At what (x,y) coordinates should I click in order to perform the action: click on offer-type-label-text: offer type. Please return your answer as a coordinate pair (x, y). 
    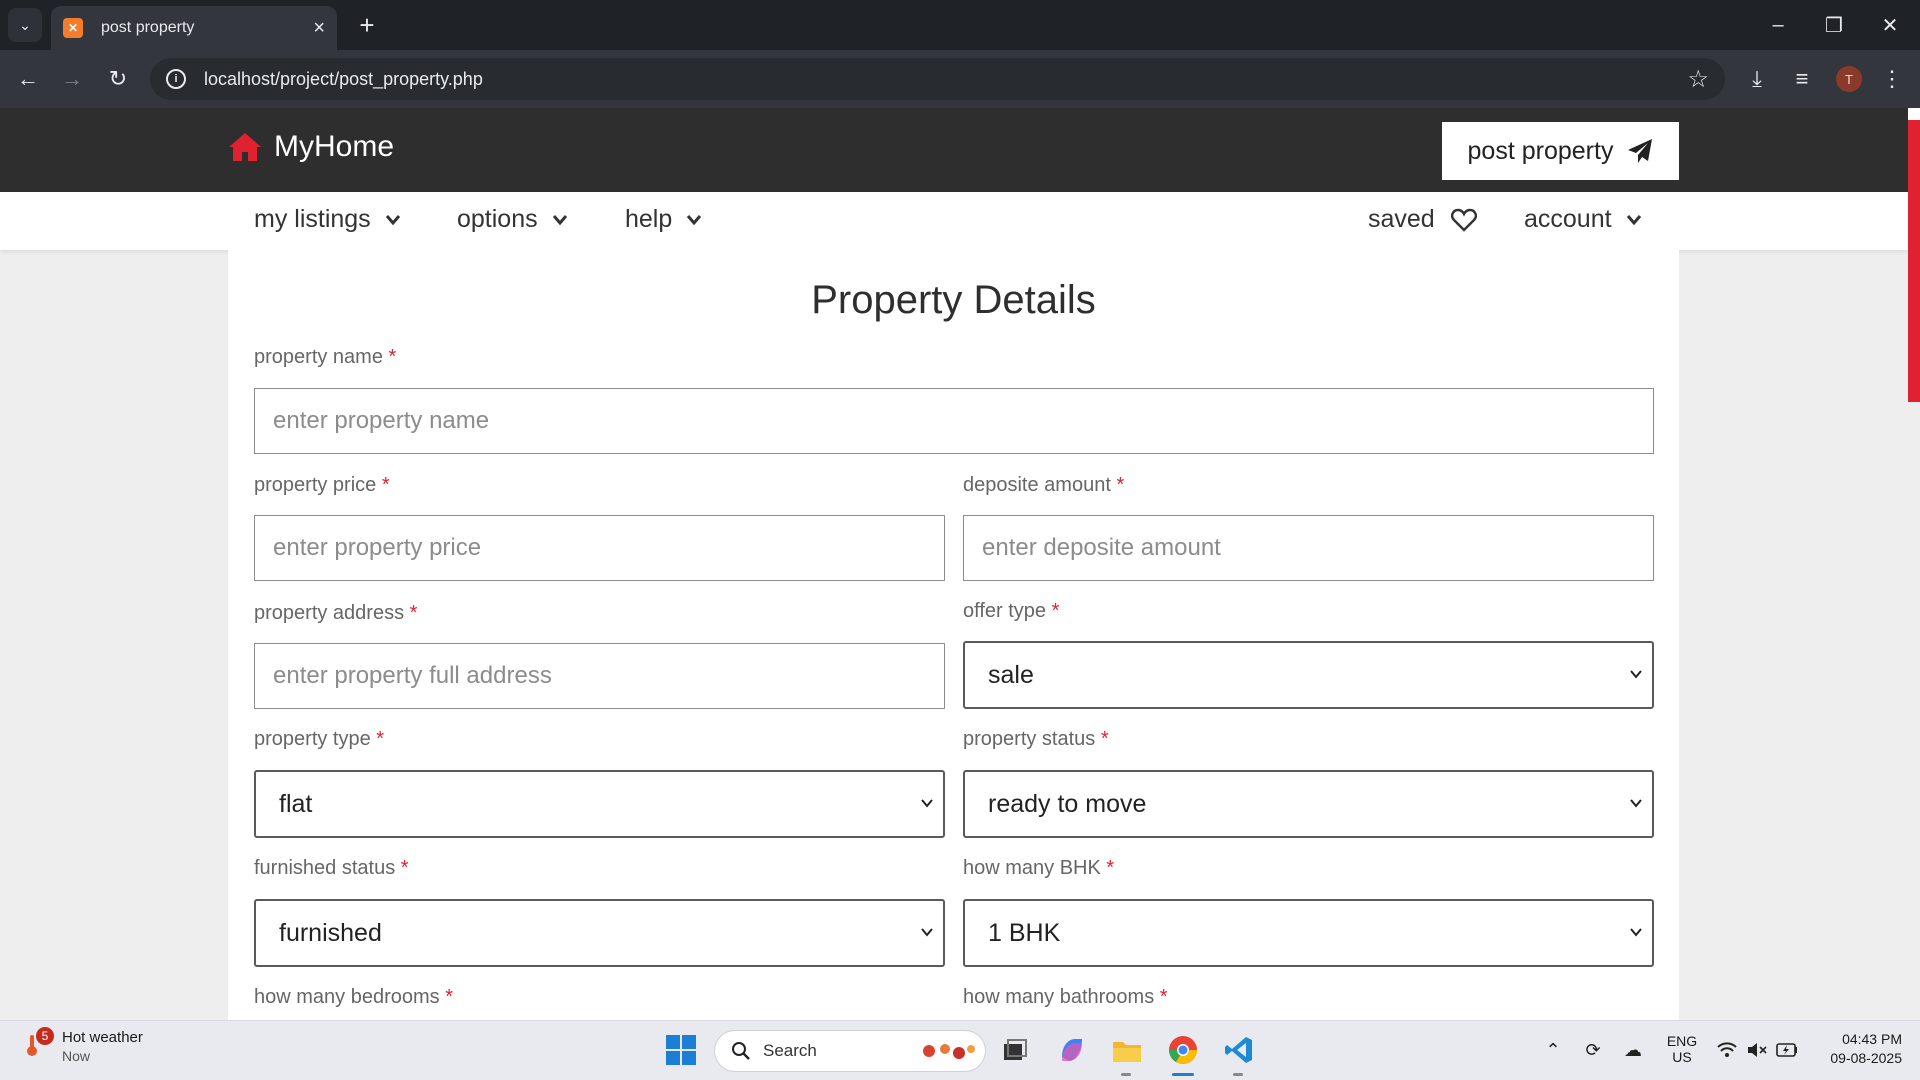
    Looking at the image, I should click on (1005, 611).